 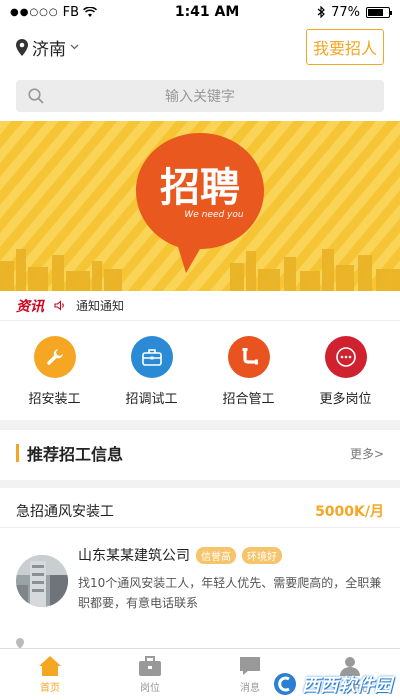 What do you see at coordinates (71, 12) in the screenshot?
I see `carrier-label: FB` at bounding box center [71, 12].